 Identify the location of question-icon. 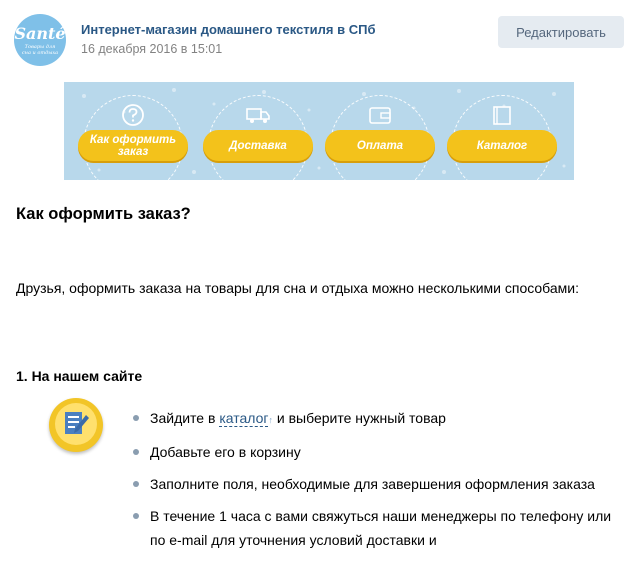
(133, 115).